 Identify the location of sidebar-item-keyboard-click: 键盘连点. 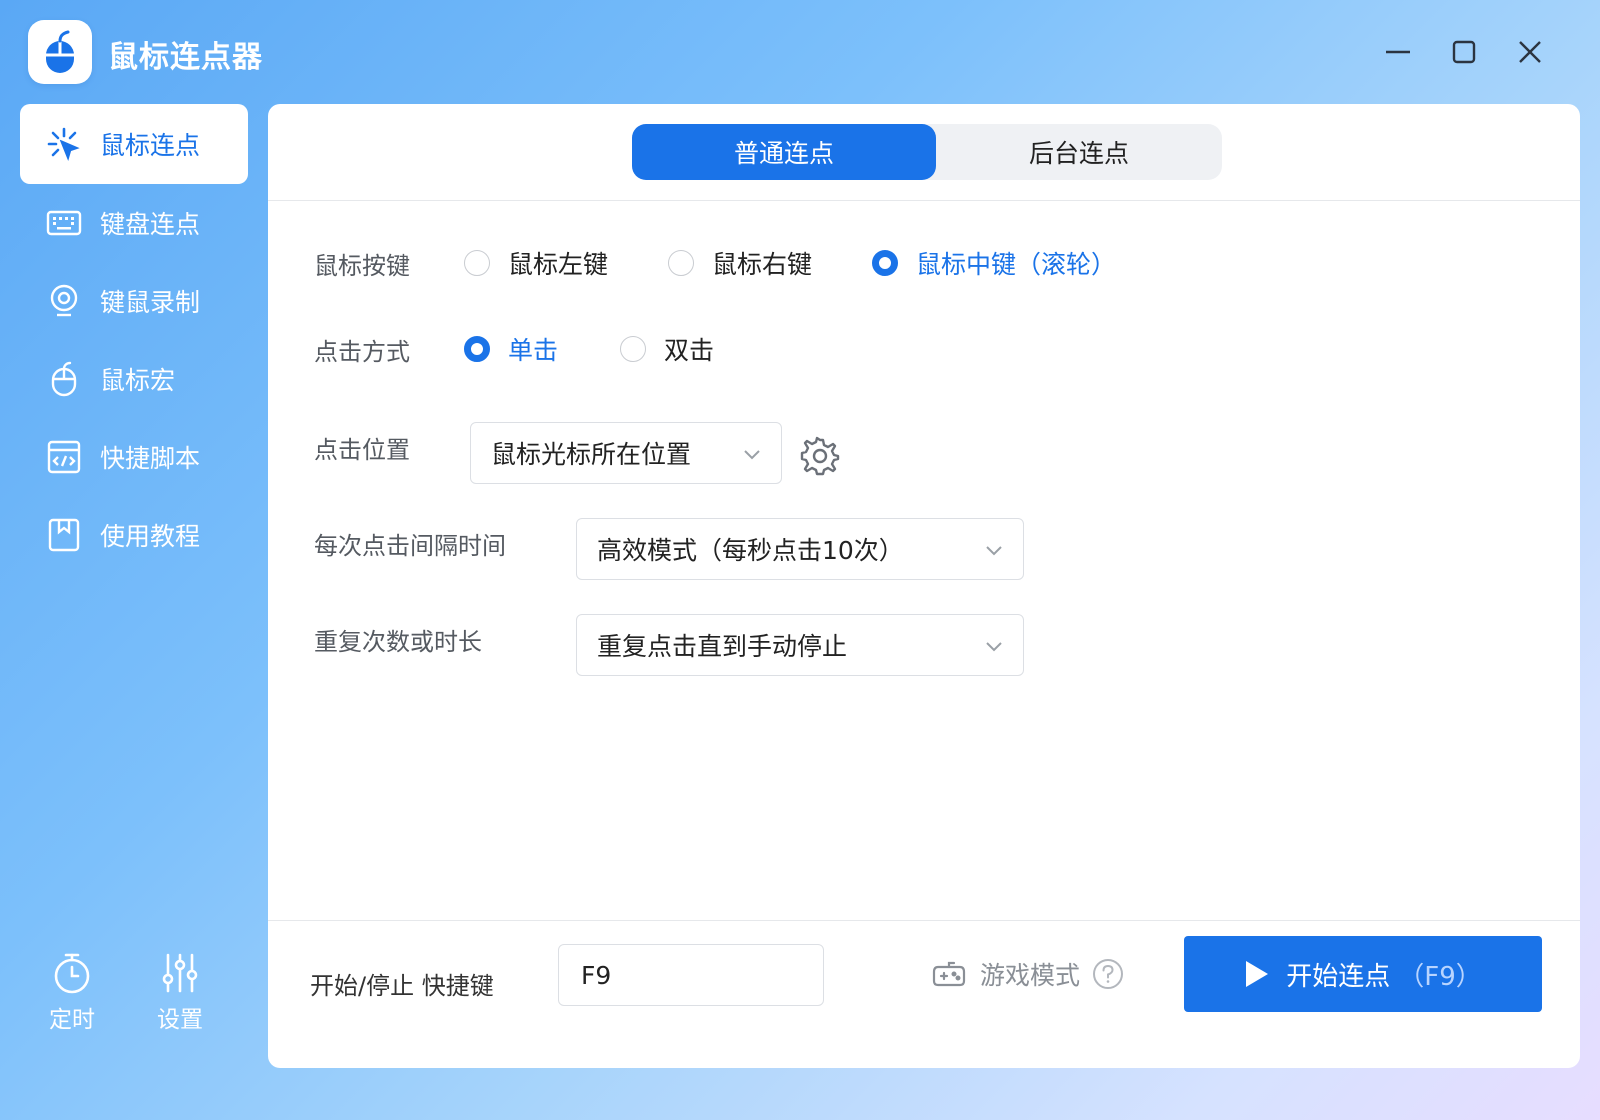
(134, 223).